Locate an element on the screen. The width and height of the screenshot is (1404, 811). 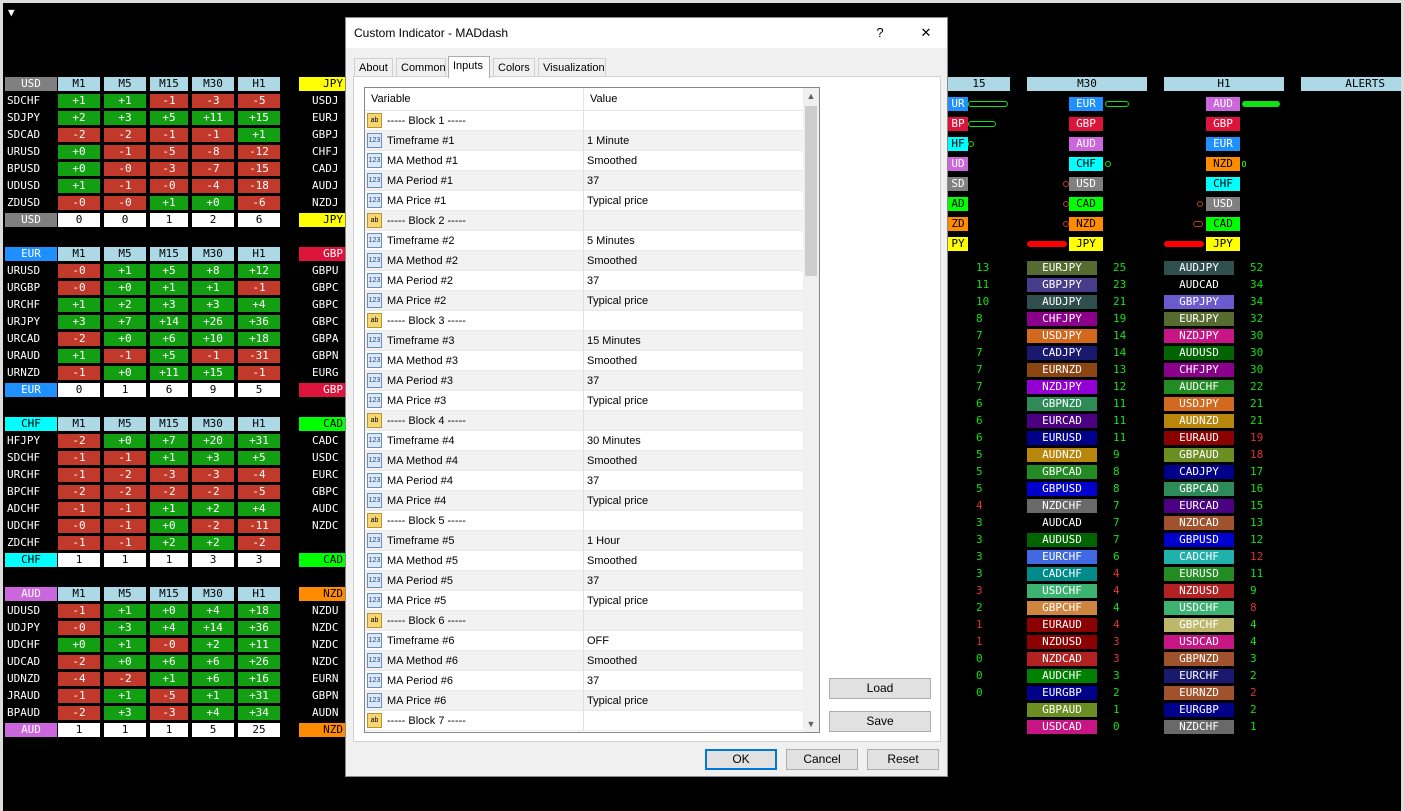
rank-value: 30 is located at coordinates (1257, 352).